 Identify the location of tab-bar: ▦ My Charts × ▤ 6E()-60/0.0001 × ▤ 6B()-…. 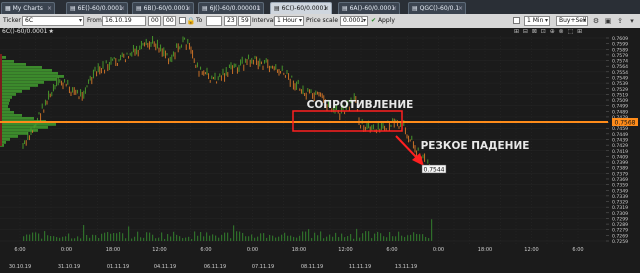
(320, 7).